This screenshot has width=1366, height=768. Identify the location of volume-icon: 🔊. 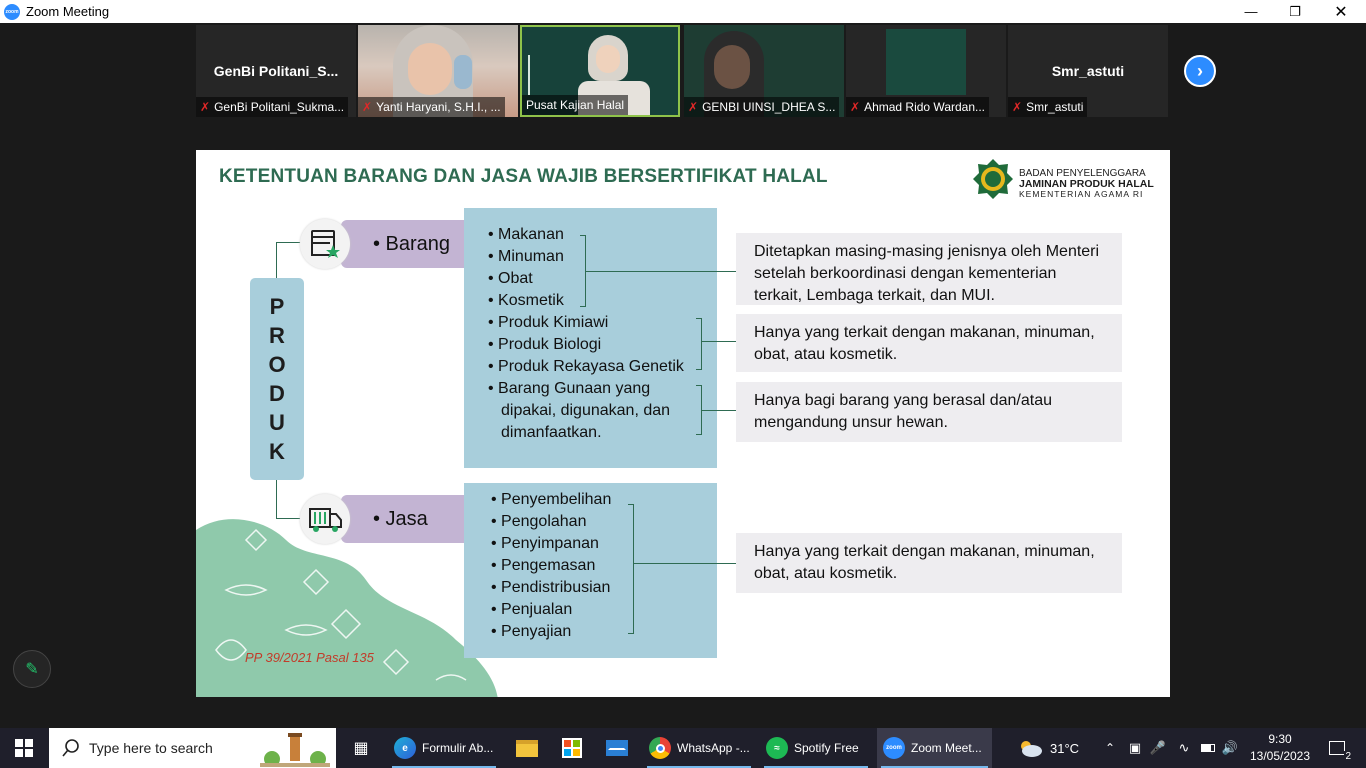
(1230, 748).